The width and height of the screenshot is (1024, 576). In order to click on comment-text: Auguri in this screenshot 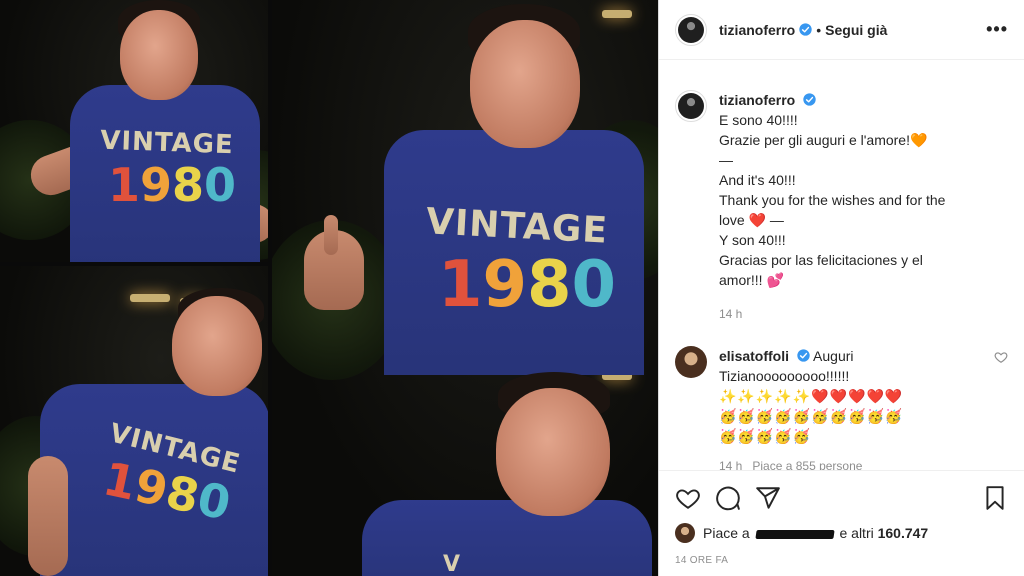, I will do `click(833, 356)`.